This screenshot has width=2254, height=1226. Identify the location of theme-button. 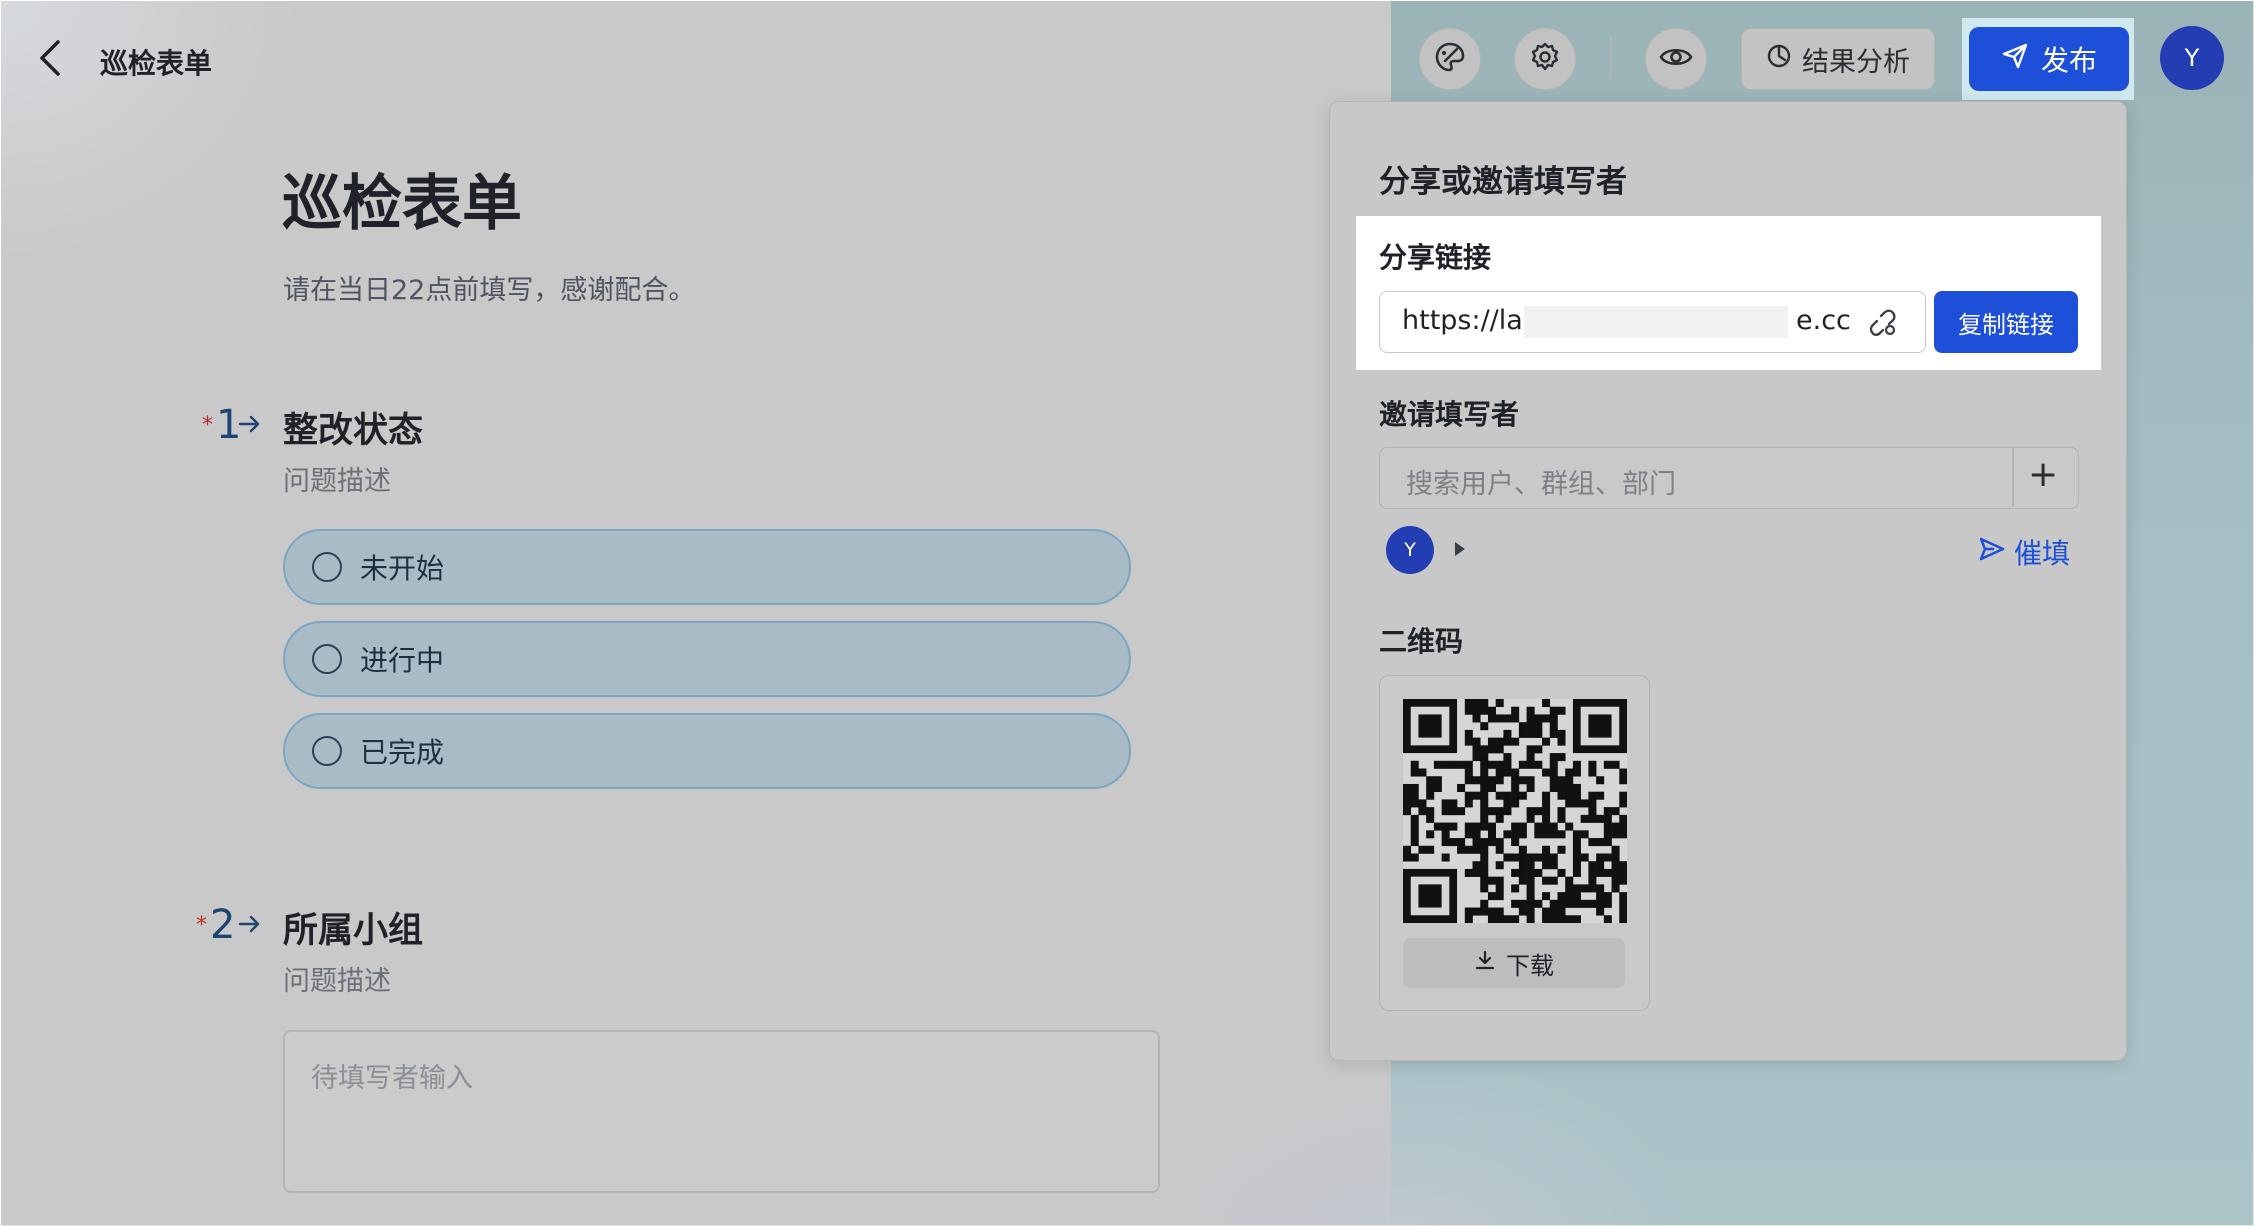
(1450, 59).